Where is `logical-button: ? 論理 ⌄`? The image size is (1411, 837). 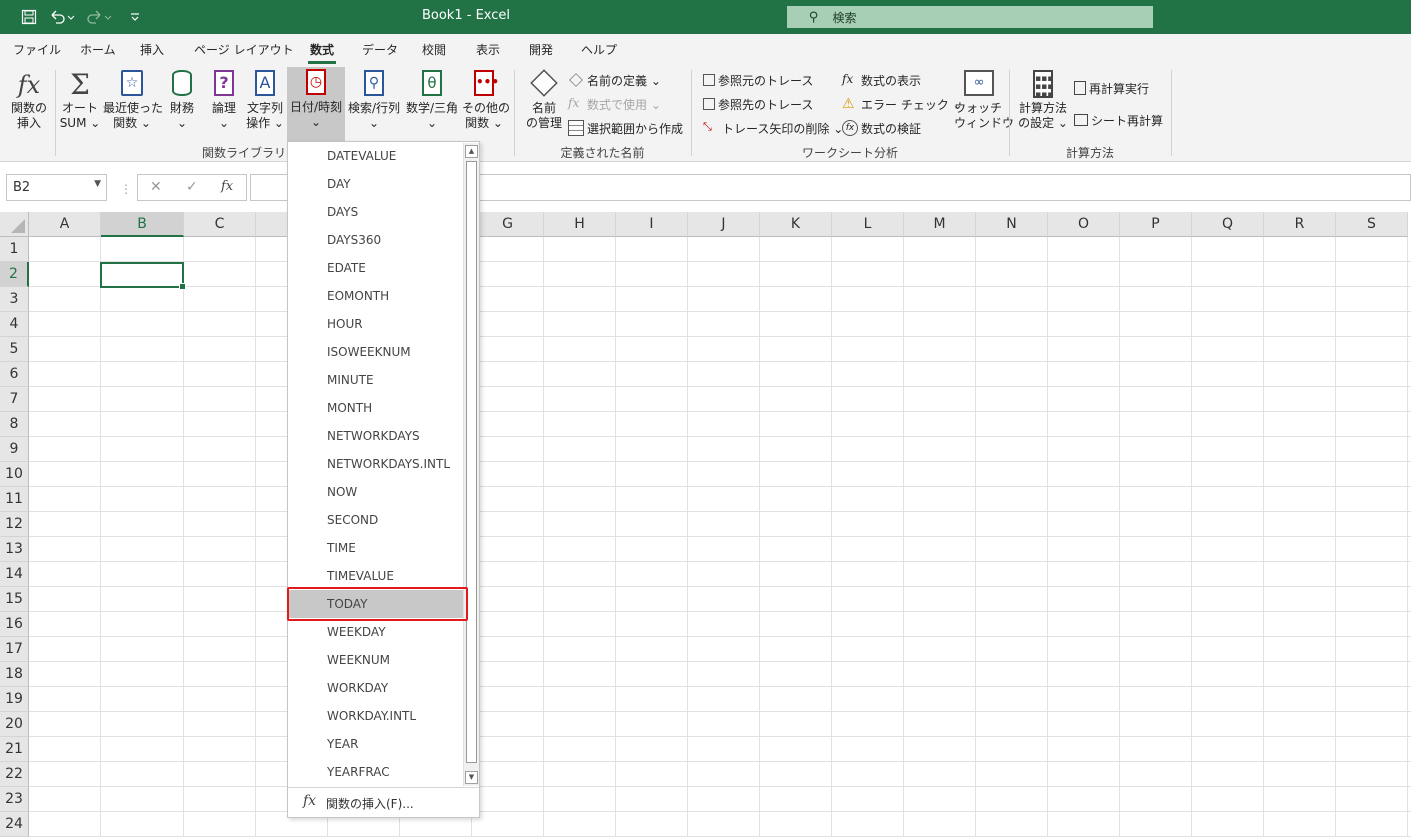 logical-button: ? 論理 ⌄ is located at coordinates (224, 103).